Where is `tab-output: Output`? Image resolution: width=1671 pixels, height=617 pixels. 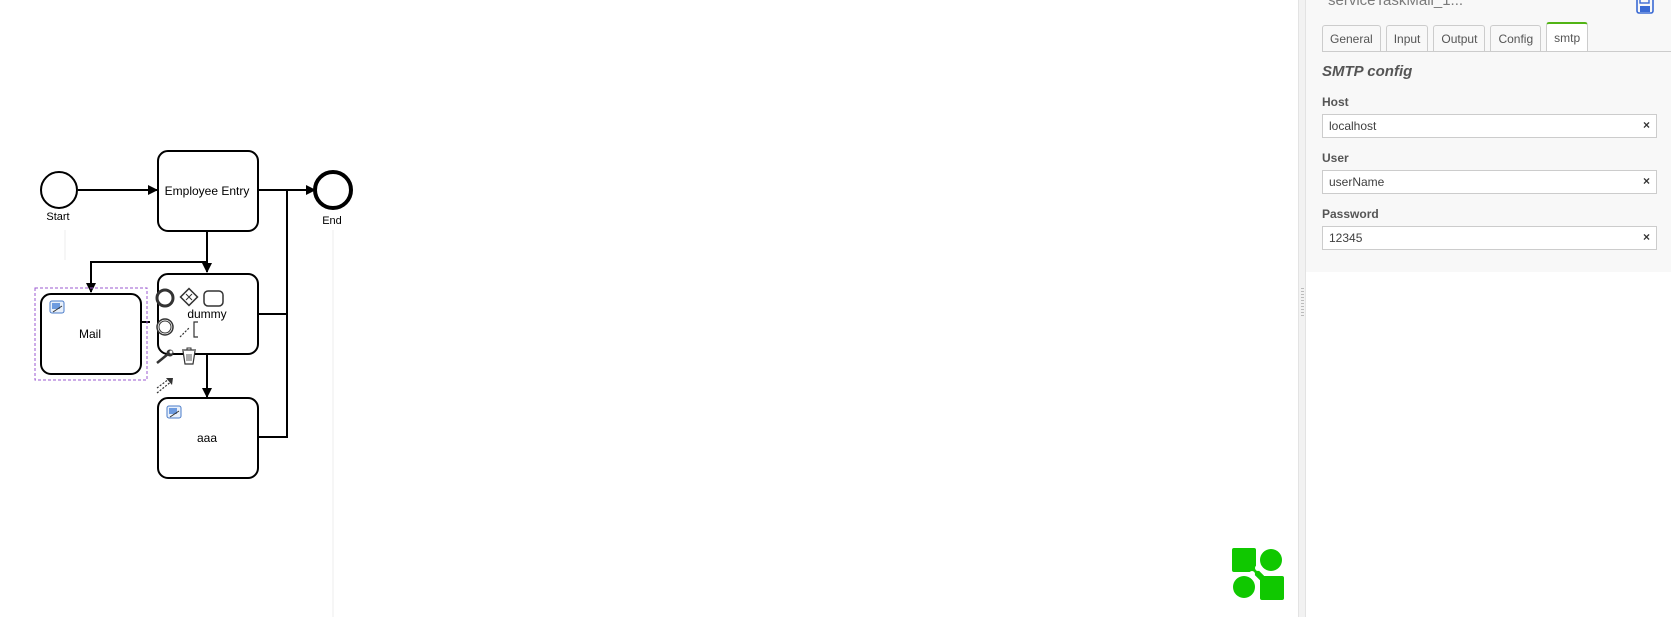 tab-output: Output is located at coordinates (1459, 38).